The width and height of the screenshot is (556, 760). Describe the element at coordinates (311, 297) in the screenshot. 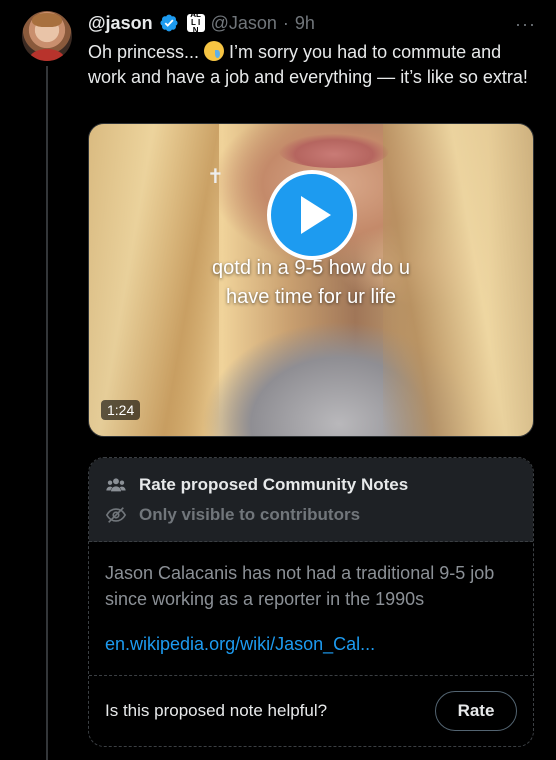

I see `video-caption-line2: have time for ur life` at that location.